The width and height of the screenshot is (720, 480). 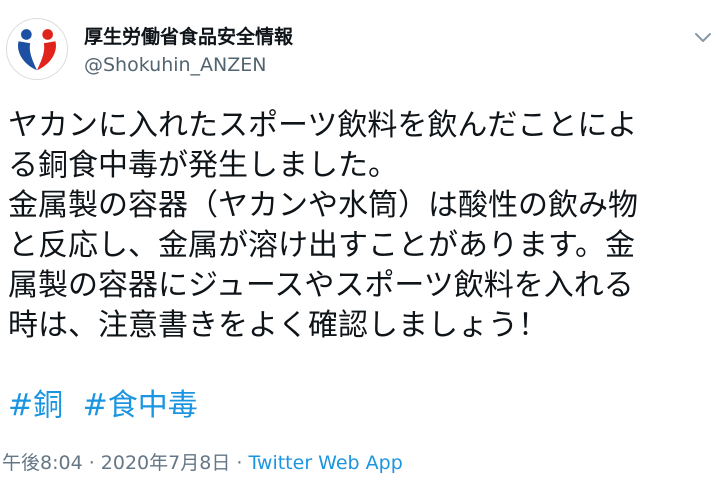 I want to click on mhlw-logo-icon, so click(x=37, y=49).